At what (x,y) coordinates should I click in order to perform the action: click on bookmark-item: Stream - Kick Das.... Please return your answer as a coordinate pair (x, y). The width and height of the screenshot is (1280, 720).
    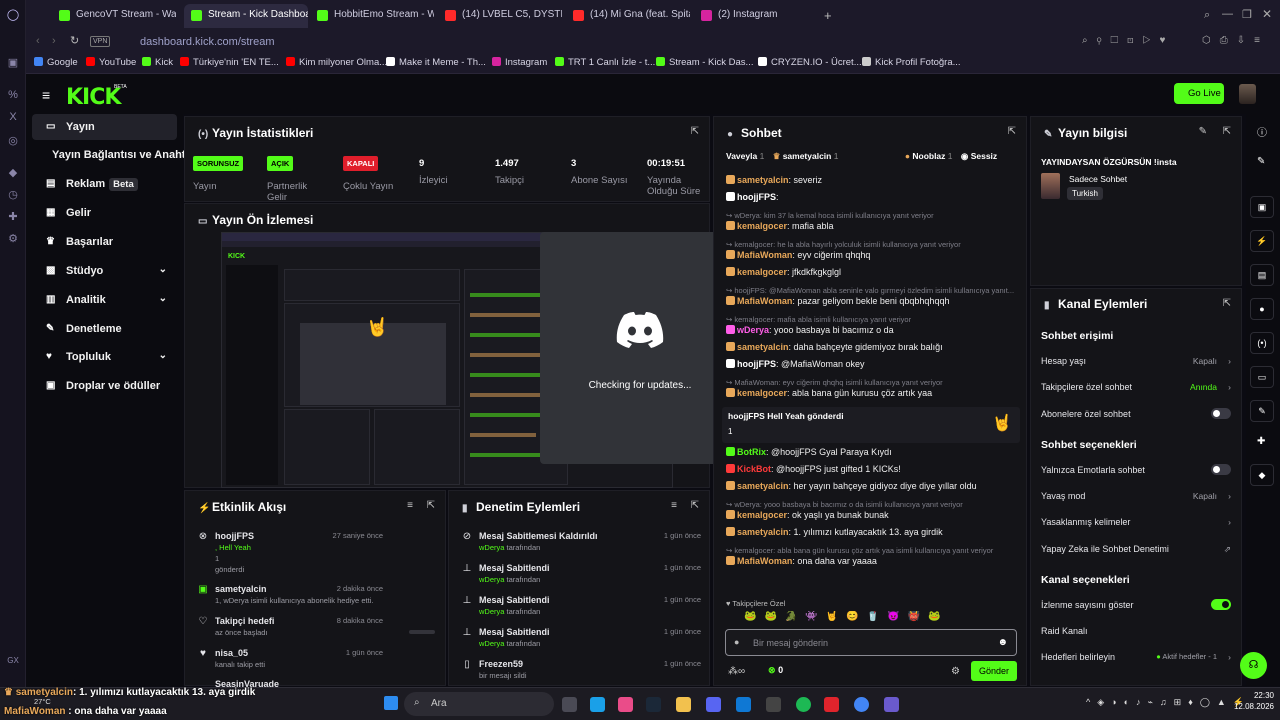
    Looking at the image, I should click on (704, 62).